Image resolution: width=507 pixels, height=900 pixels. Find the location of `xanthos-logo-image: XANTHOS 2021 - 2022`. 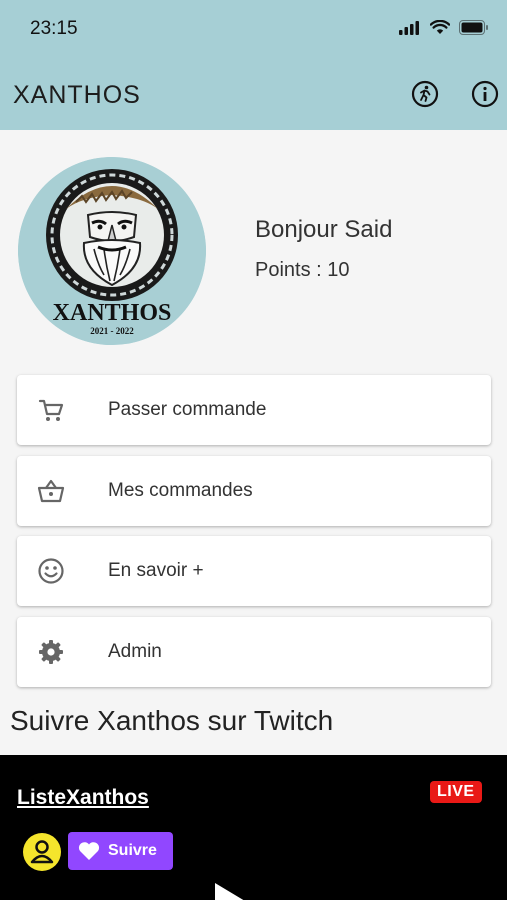

xanthos-logo-image: XANTHOS 2021 - 2022 is located at coordinates (112, 251).